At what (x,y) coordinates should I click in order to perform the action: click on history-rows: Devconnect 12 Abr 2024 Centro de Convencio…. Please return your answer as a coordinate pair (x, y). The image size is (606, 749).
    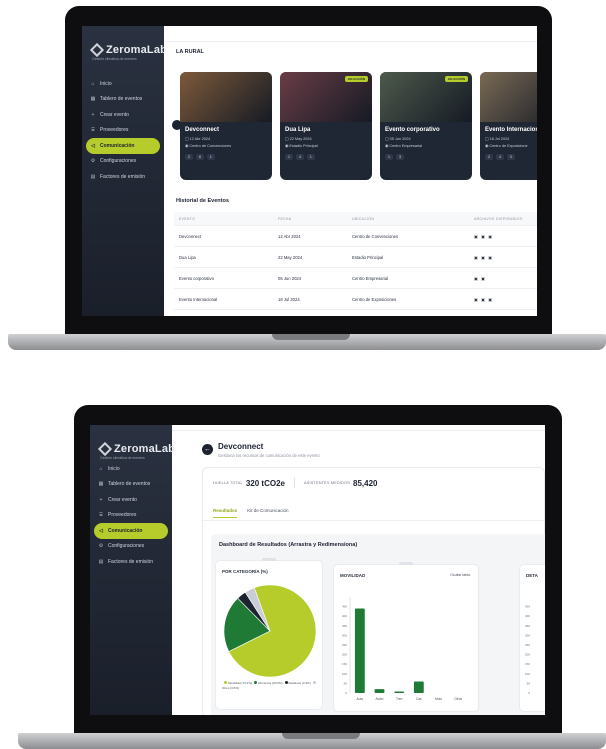
    Looking at the image, I should click on (355, 268).